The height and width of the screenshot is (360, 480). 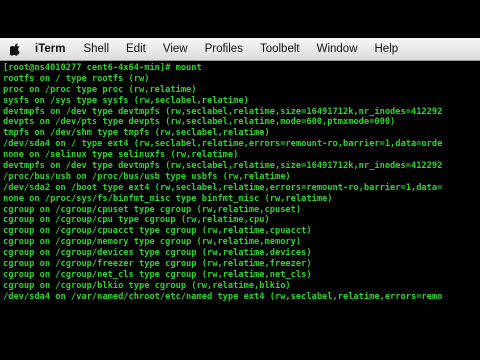 What do you see at coordinates (136, 49) in the screenshot?
I see `menu-edit: Edit` at bounding box center [136, 49].